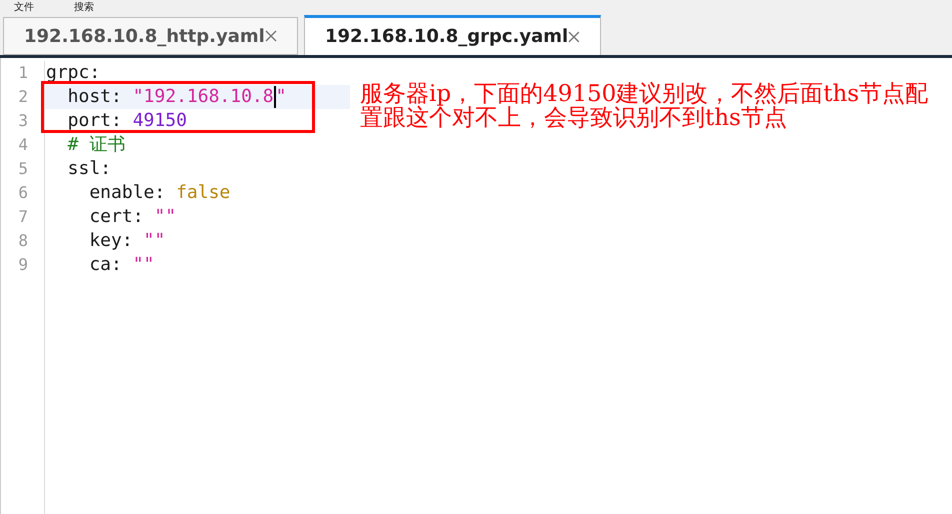 The height and width of the screenshot is (514, 952). Describe the element at coordinates (84, 8) in the screenshot. I see `menu-item: 搜索` at that location.